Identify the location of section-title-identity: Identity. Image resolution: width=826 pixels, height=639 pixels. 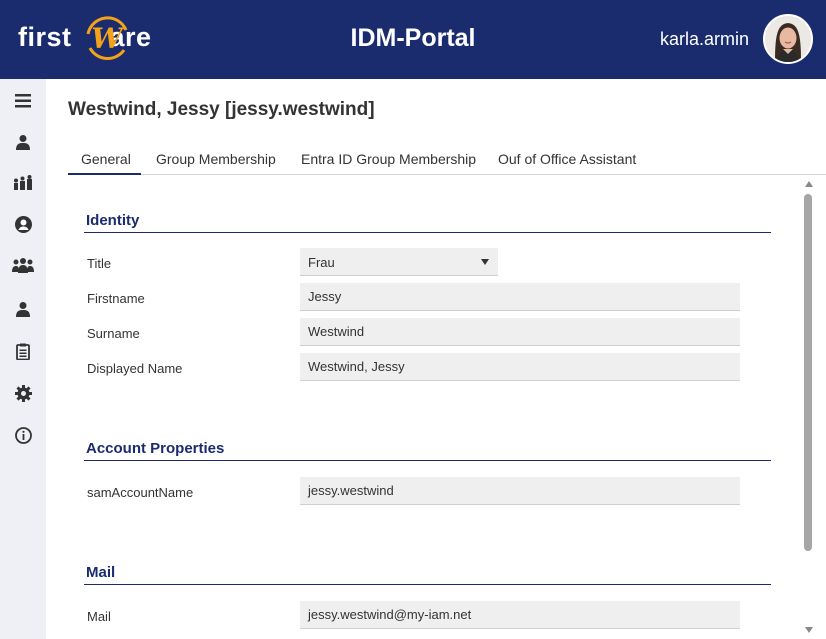
(113, 220).